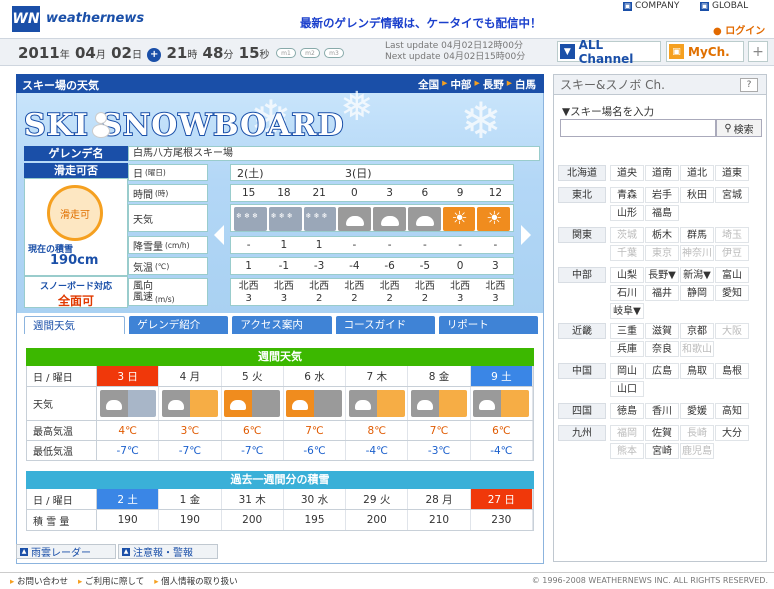 The width and height of the screenshot is (774, 589). I want to click on tab-report: リポート, so click(488, 325).